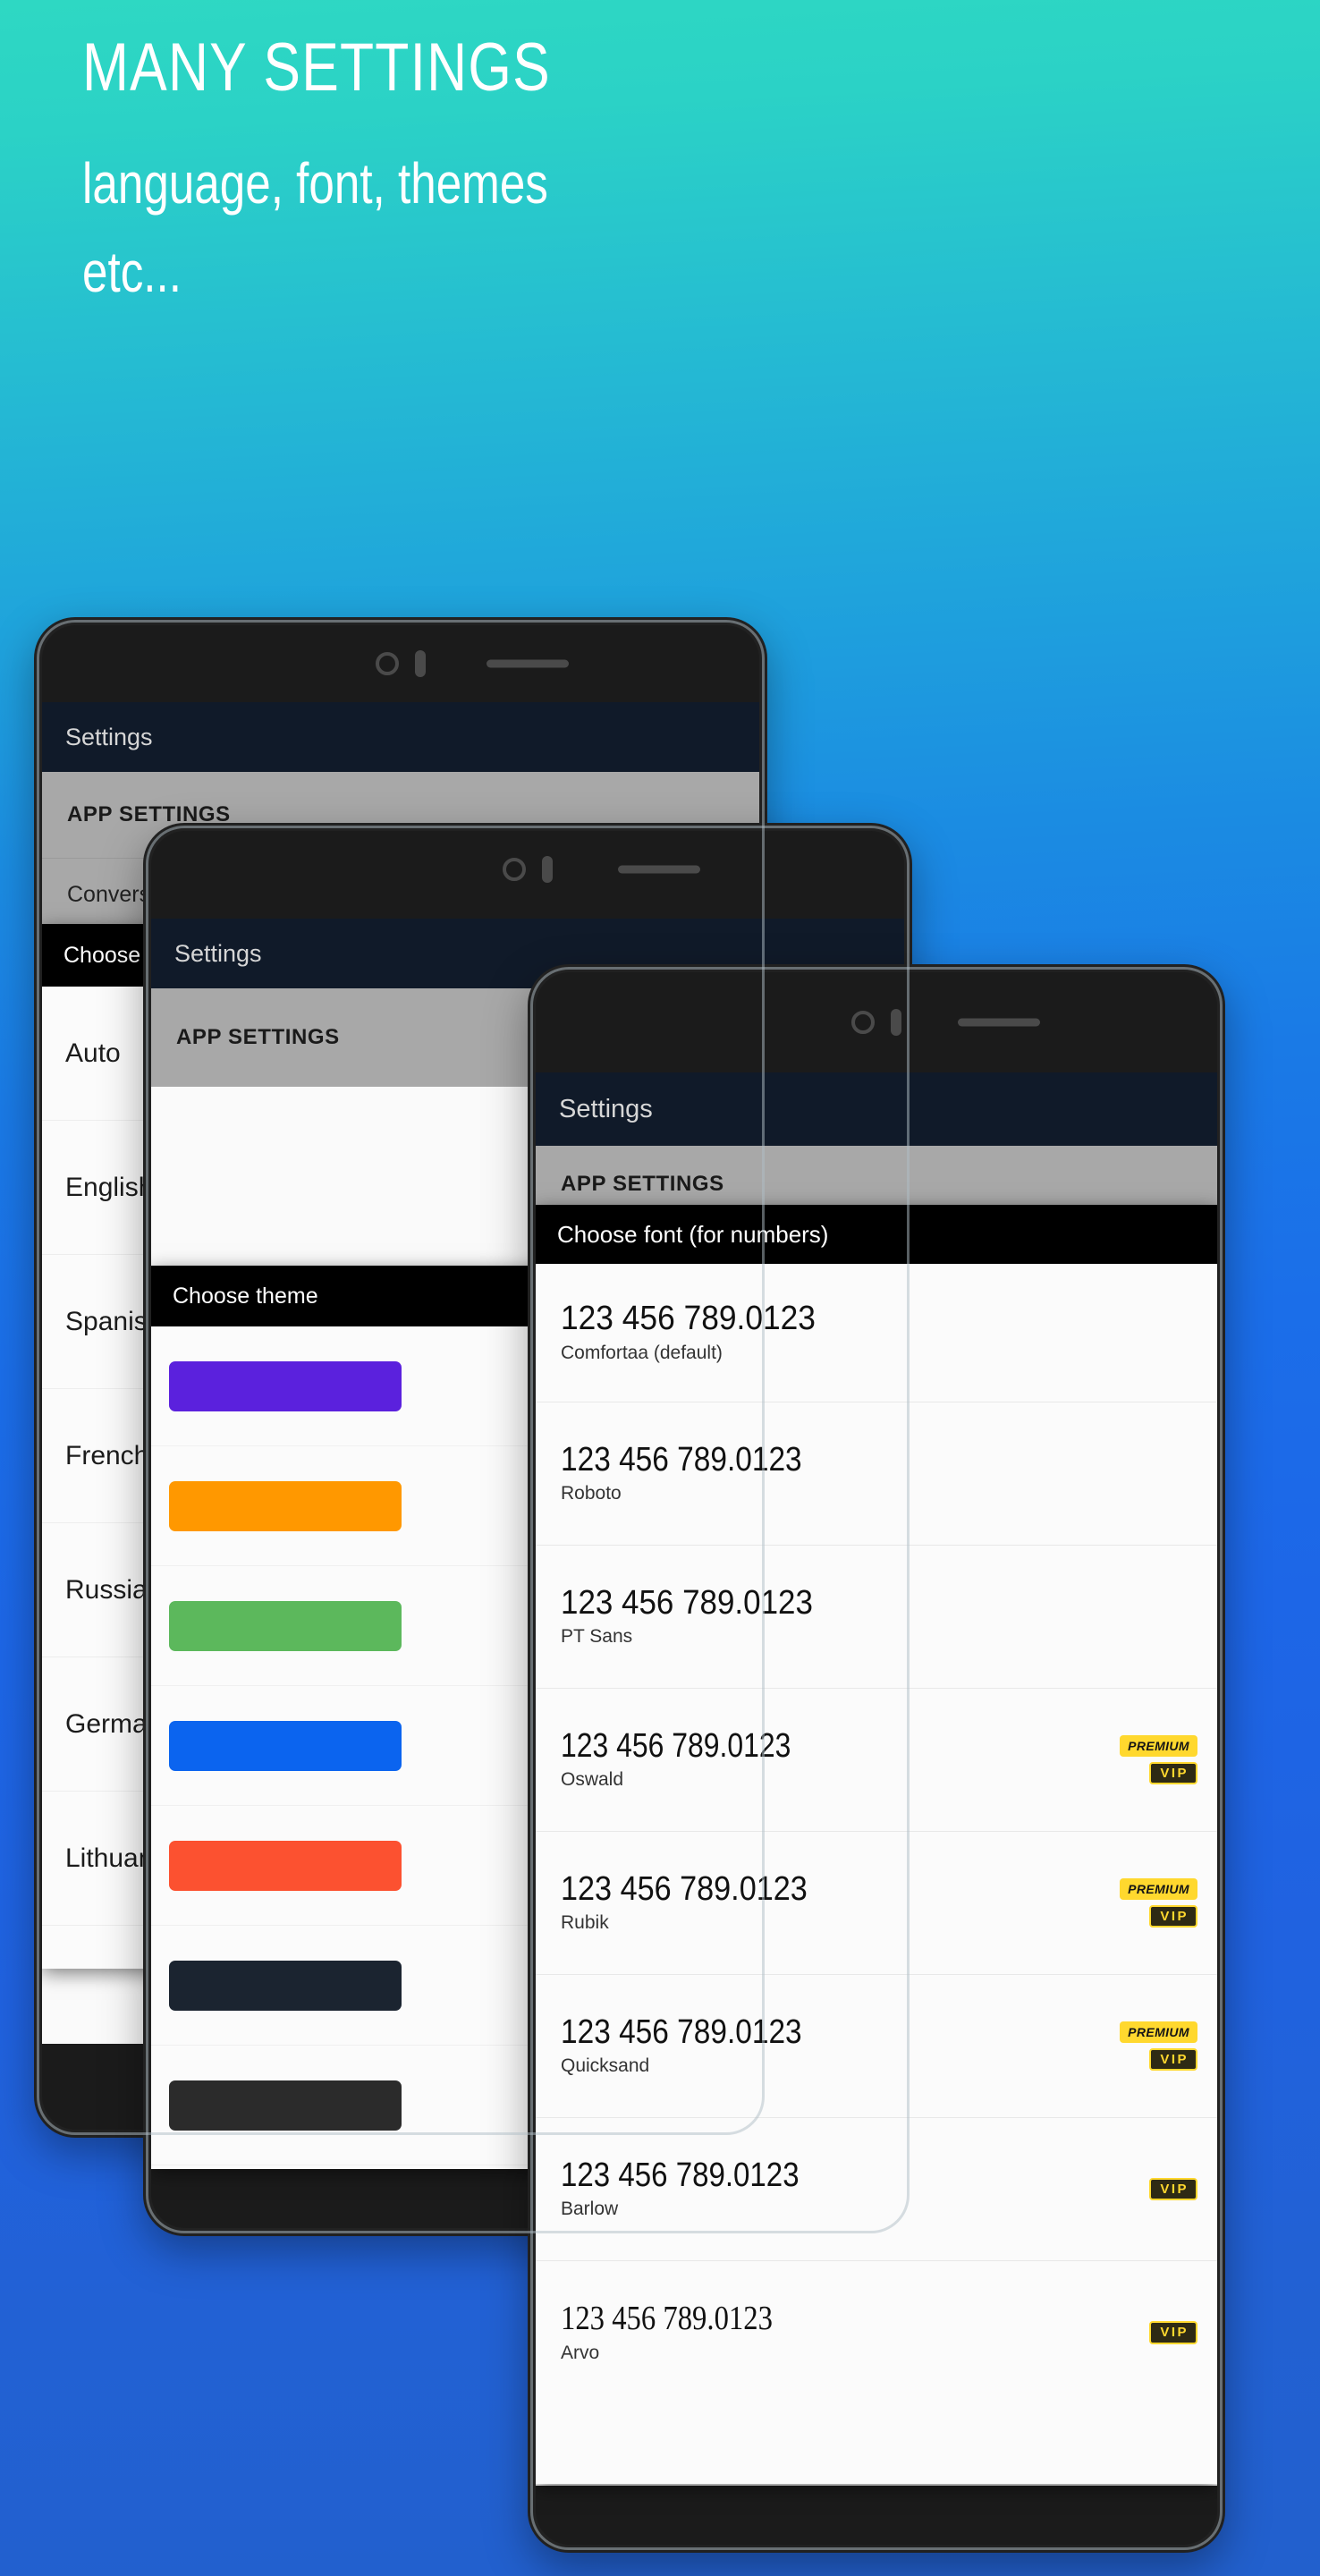 This screenshot has width=1320, height=2576. Describe the element at coordinates (876, 1234) in the screenshot. I see `font-dialog-title: Choose font (for numbers)` at that location.